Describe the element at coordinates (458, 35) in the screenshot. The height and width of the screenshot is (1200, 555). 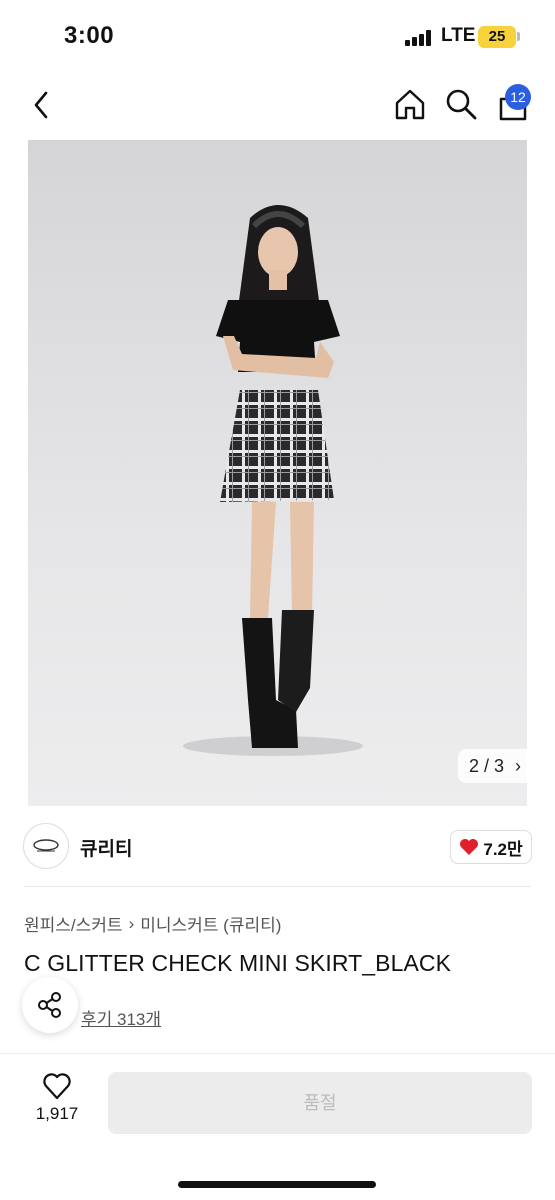
I see `network-label: LTE` at that location.